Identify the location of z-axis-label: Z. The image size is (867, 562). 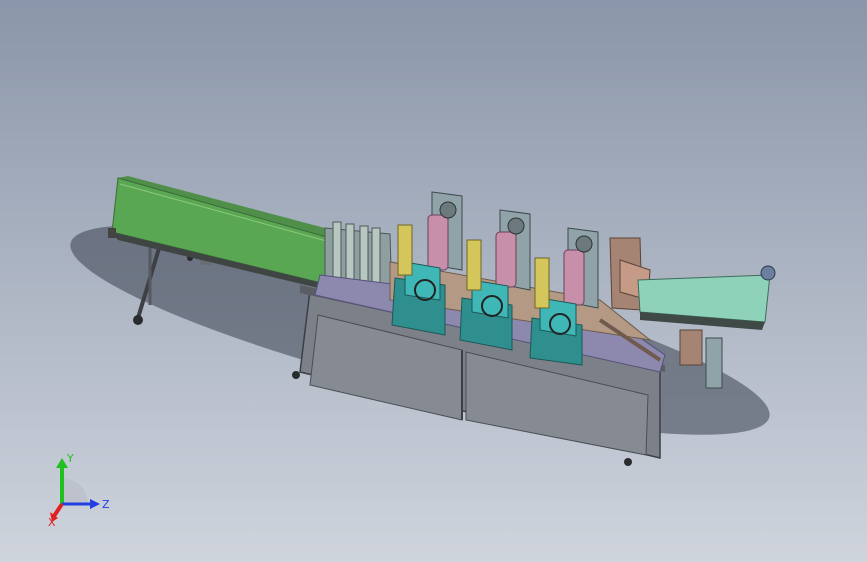
(106, 504).